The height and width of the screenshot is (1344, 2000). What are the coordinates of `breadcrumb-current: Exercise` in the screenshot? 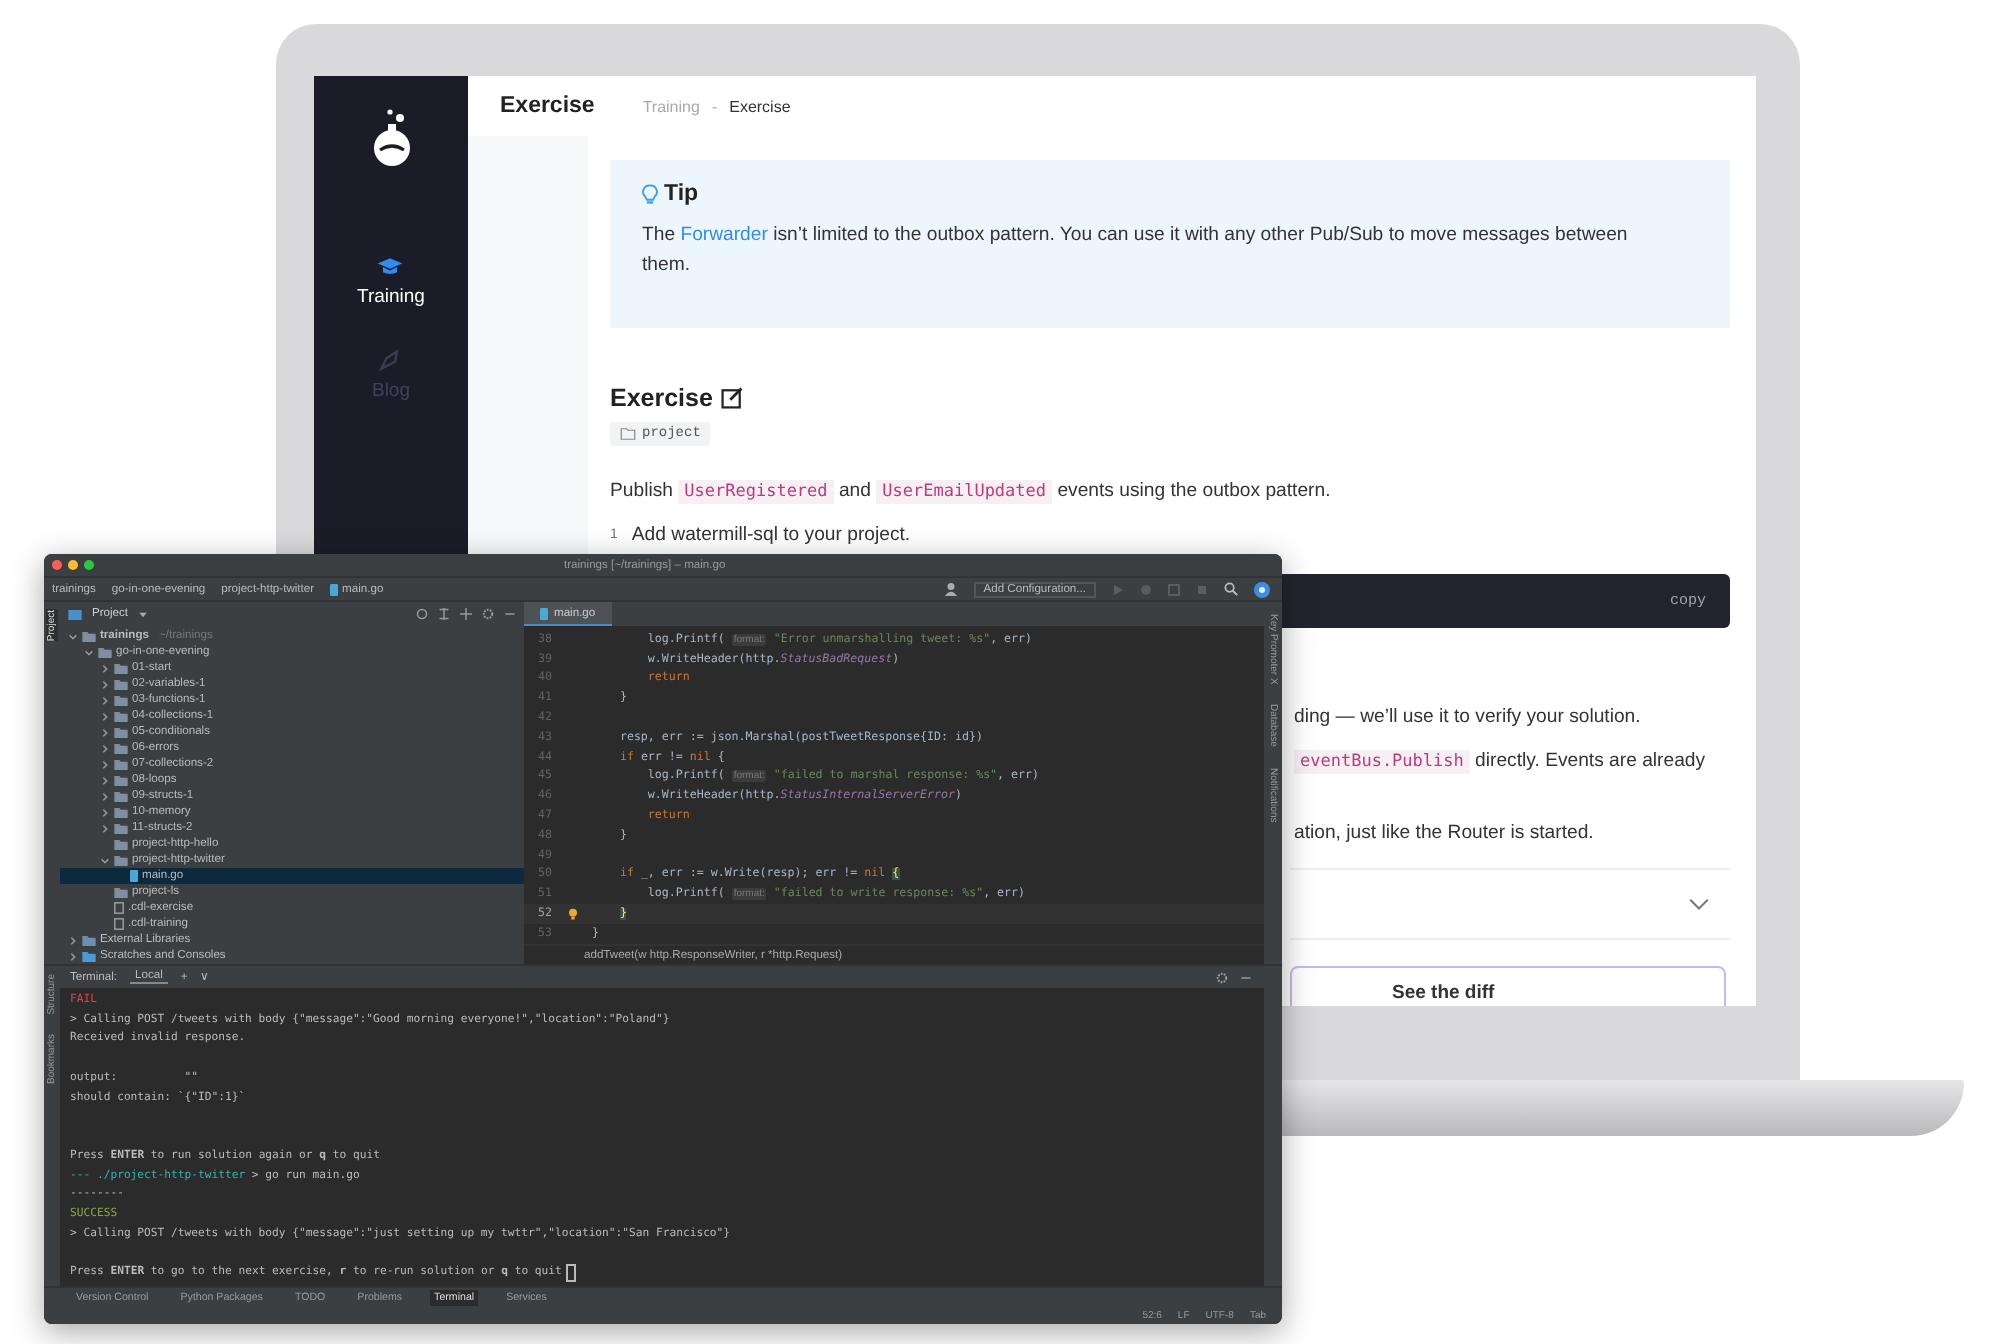 It's located at (760, 106).